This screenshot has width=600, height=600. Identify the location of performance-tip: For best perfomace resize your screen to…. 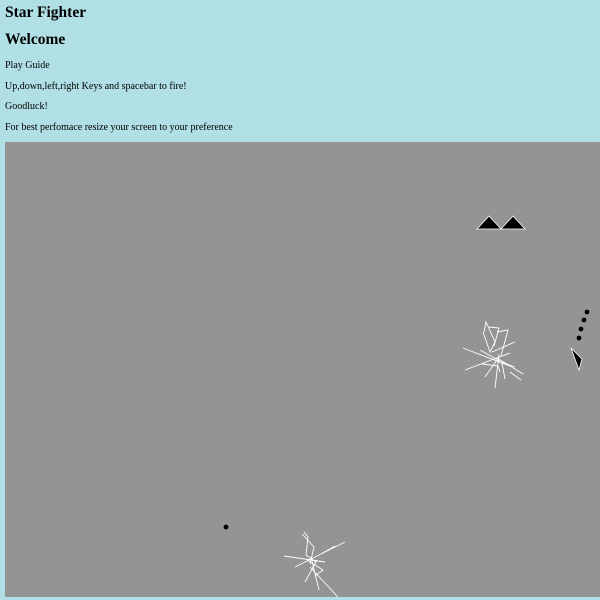
(119, 127).